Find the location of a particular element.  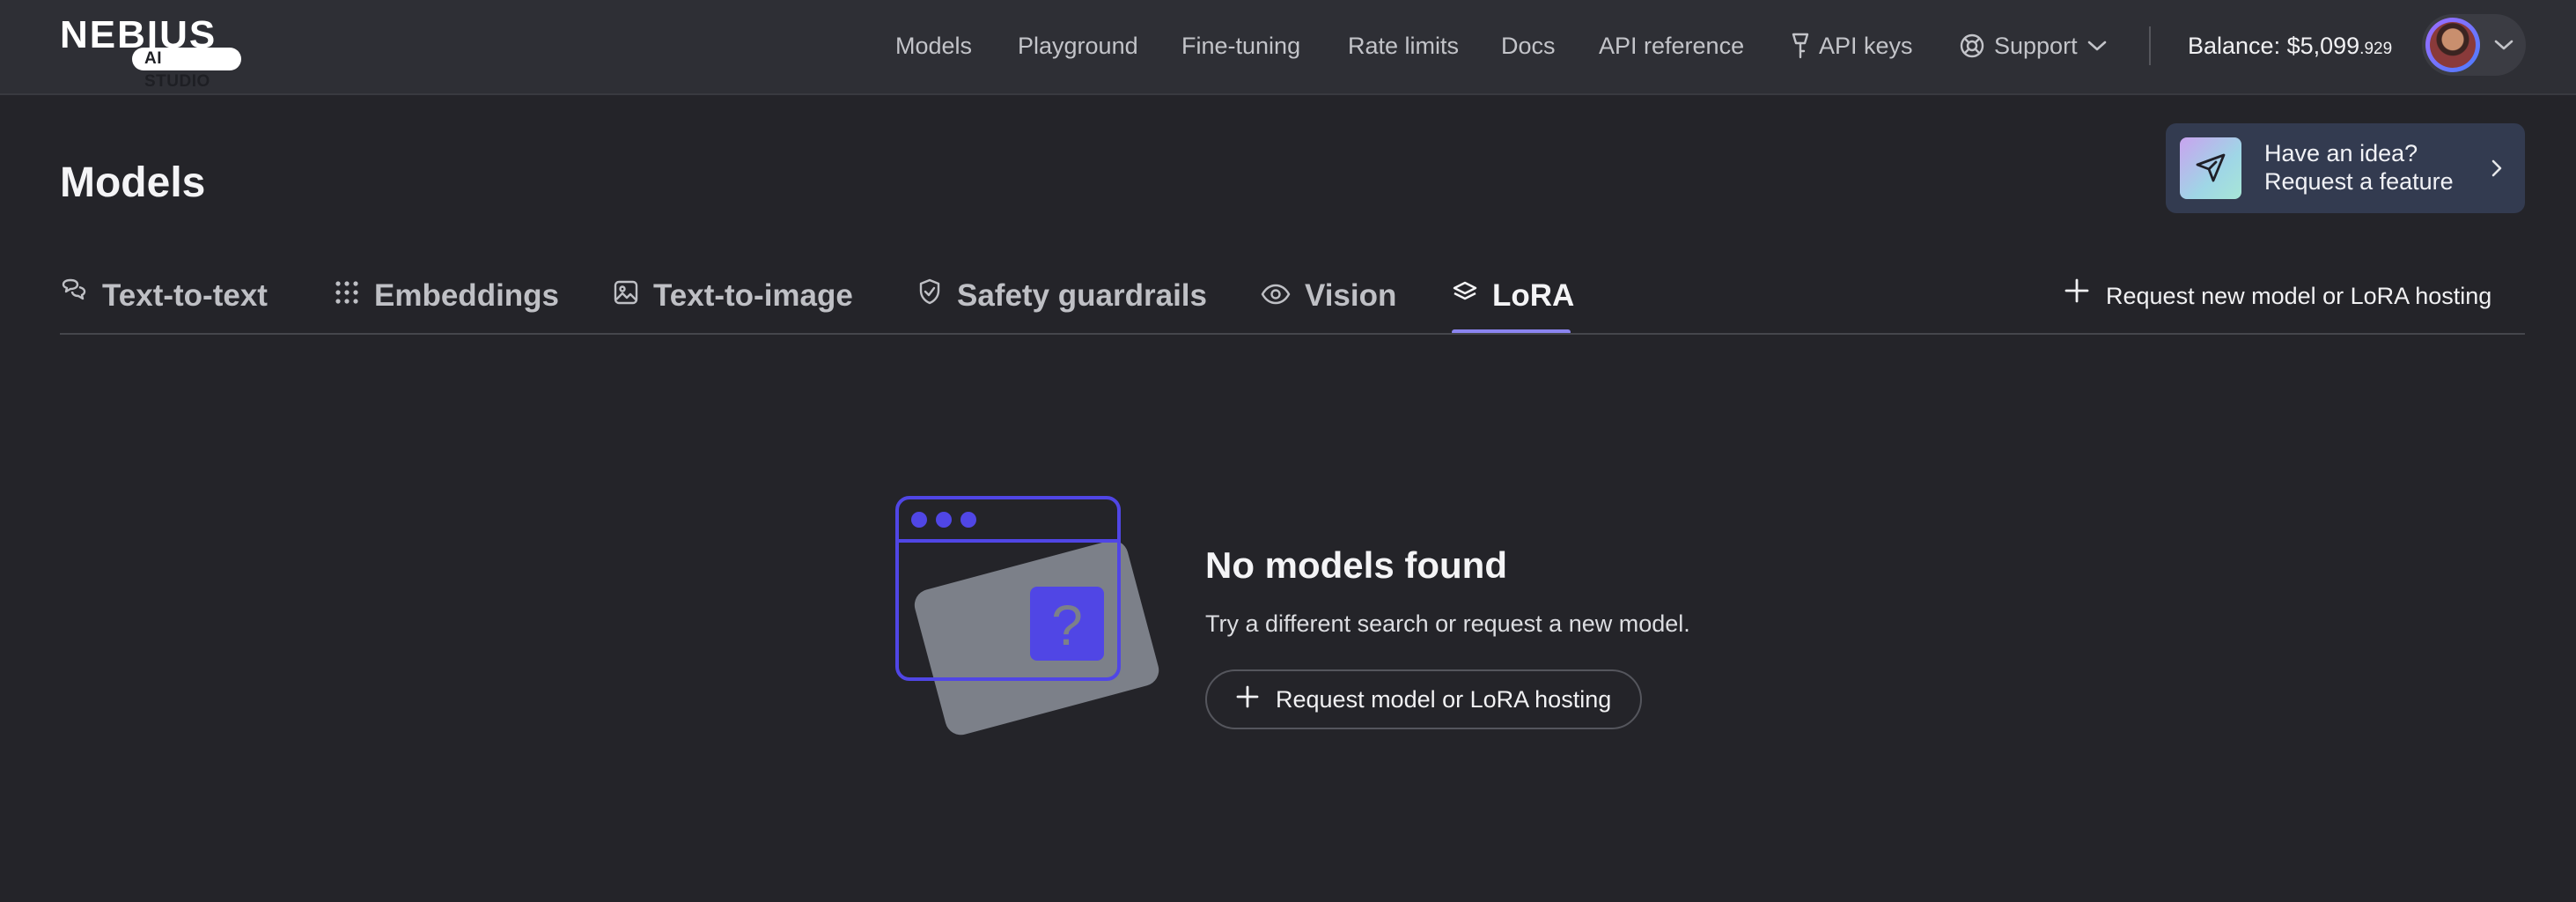

tab-embeddings: Embeddings is located at coordinates (447, 296).